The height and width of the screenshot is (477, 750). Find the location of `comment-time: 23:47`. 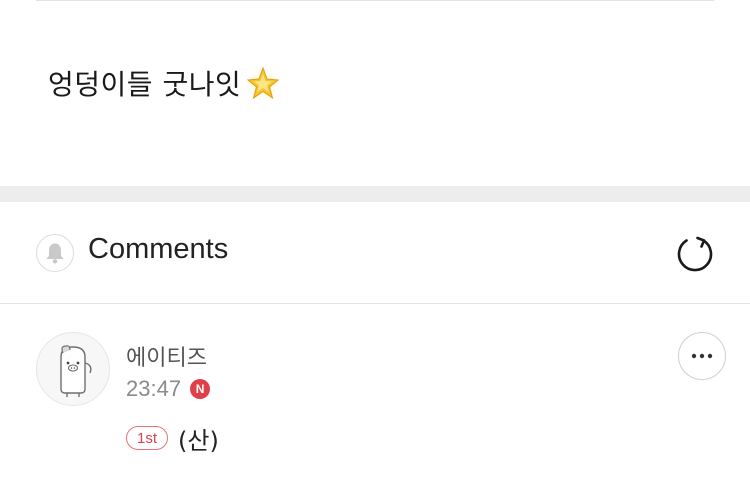

comment-time: 23:47 is located at coordinates (154, 388).